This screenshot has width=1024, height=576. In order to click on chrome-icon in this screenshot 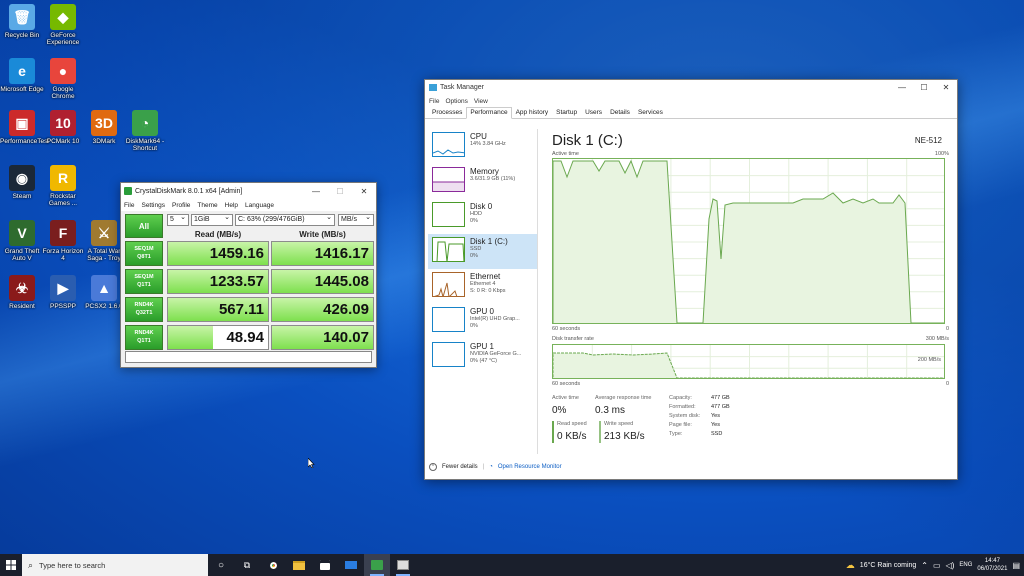, I will do `click(273, 565)`.